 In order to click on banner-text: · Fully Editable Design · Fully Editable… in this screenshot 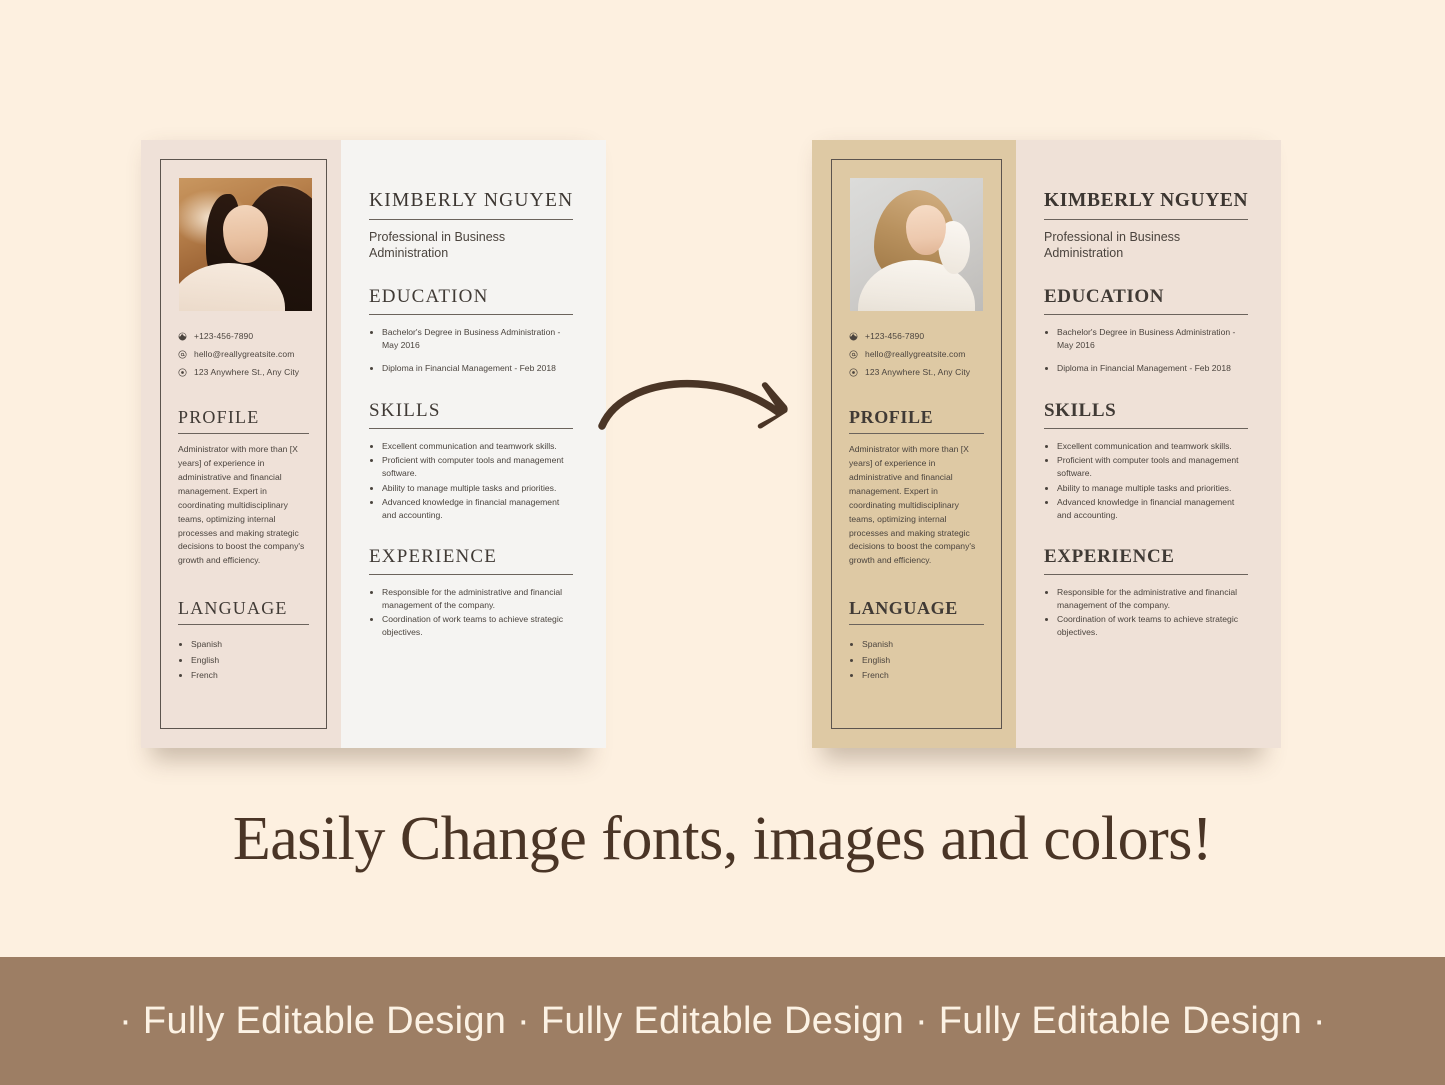, I will do `click(722, 1020)`.